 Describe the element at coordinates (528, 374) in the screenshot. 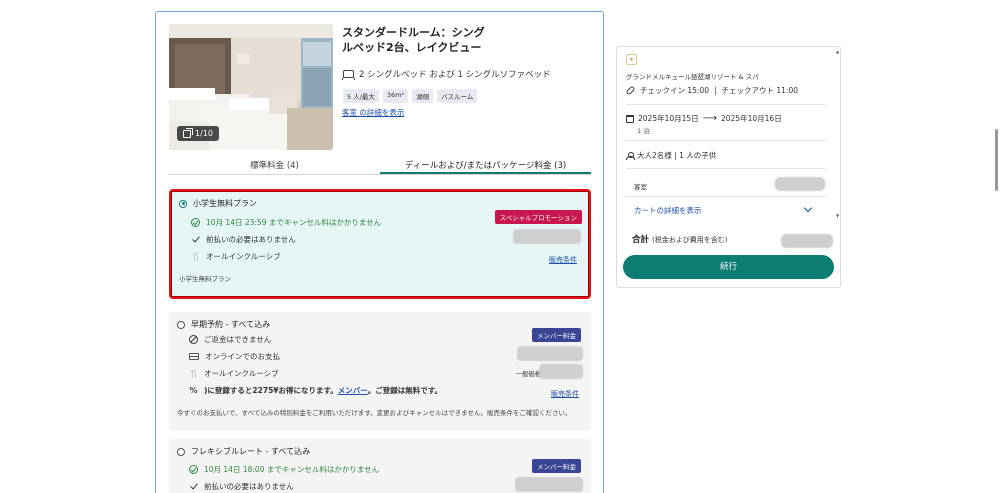

I see `public-price-label: 一般価格` at that location.